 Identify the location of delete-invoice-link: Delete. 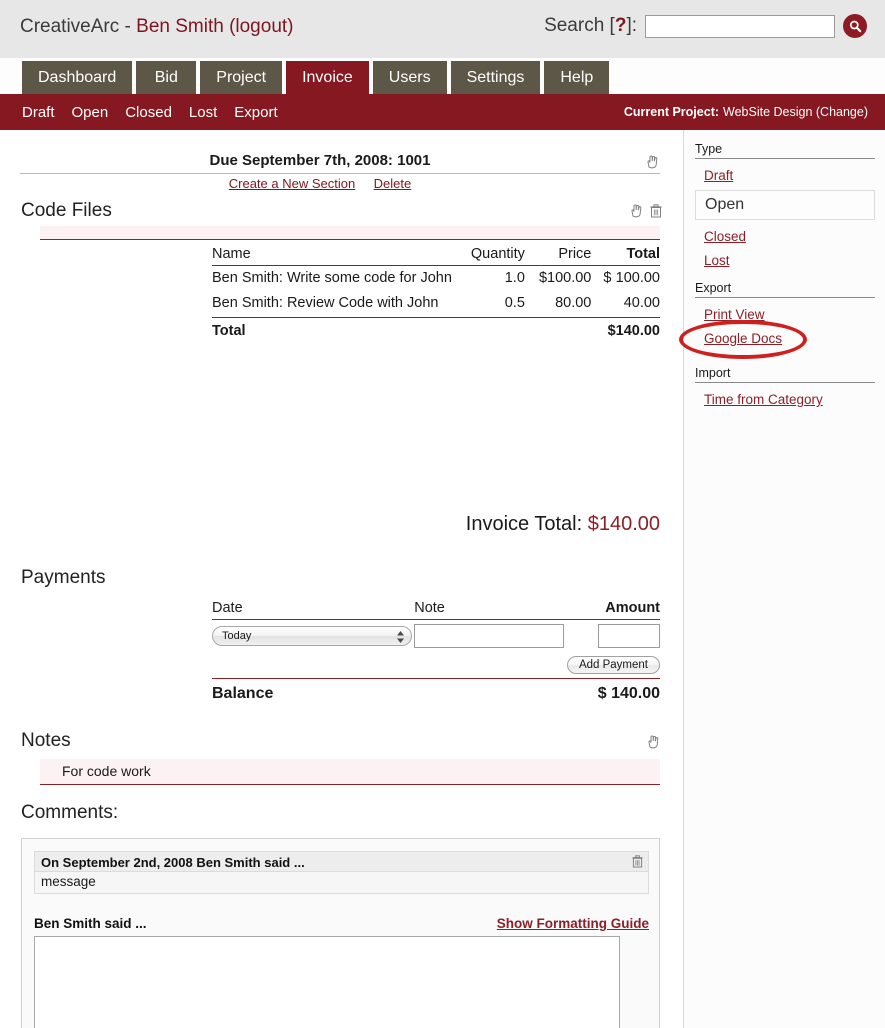
(393, 183).